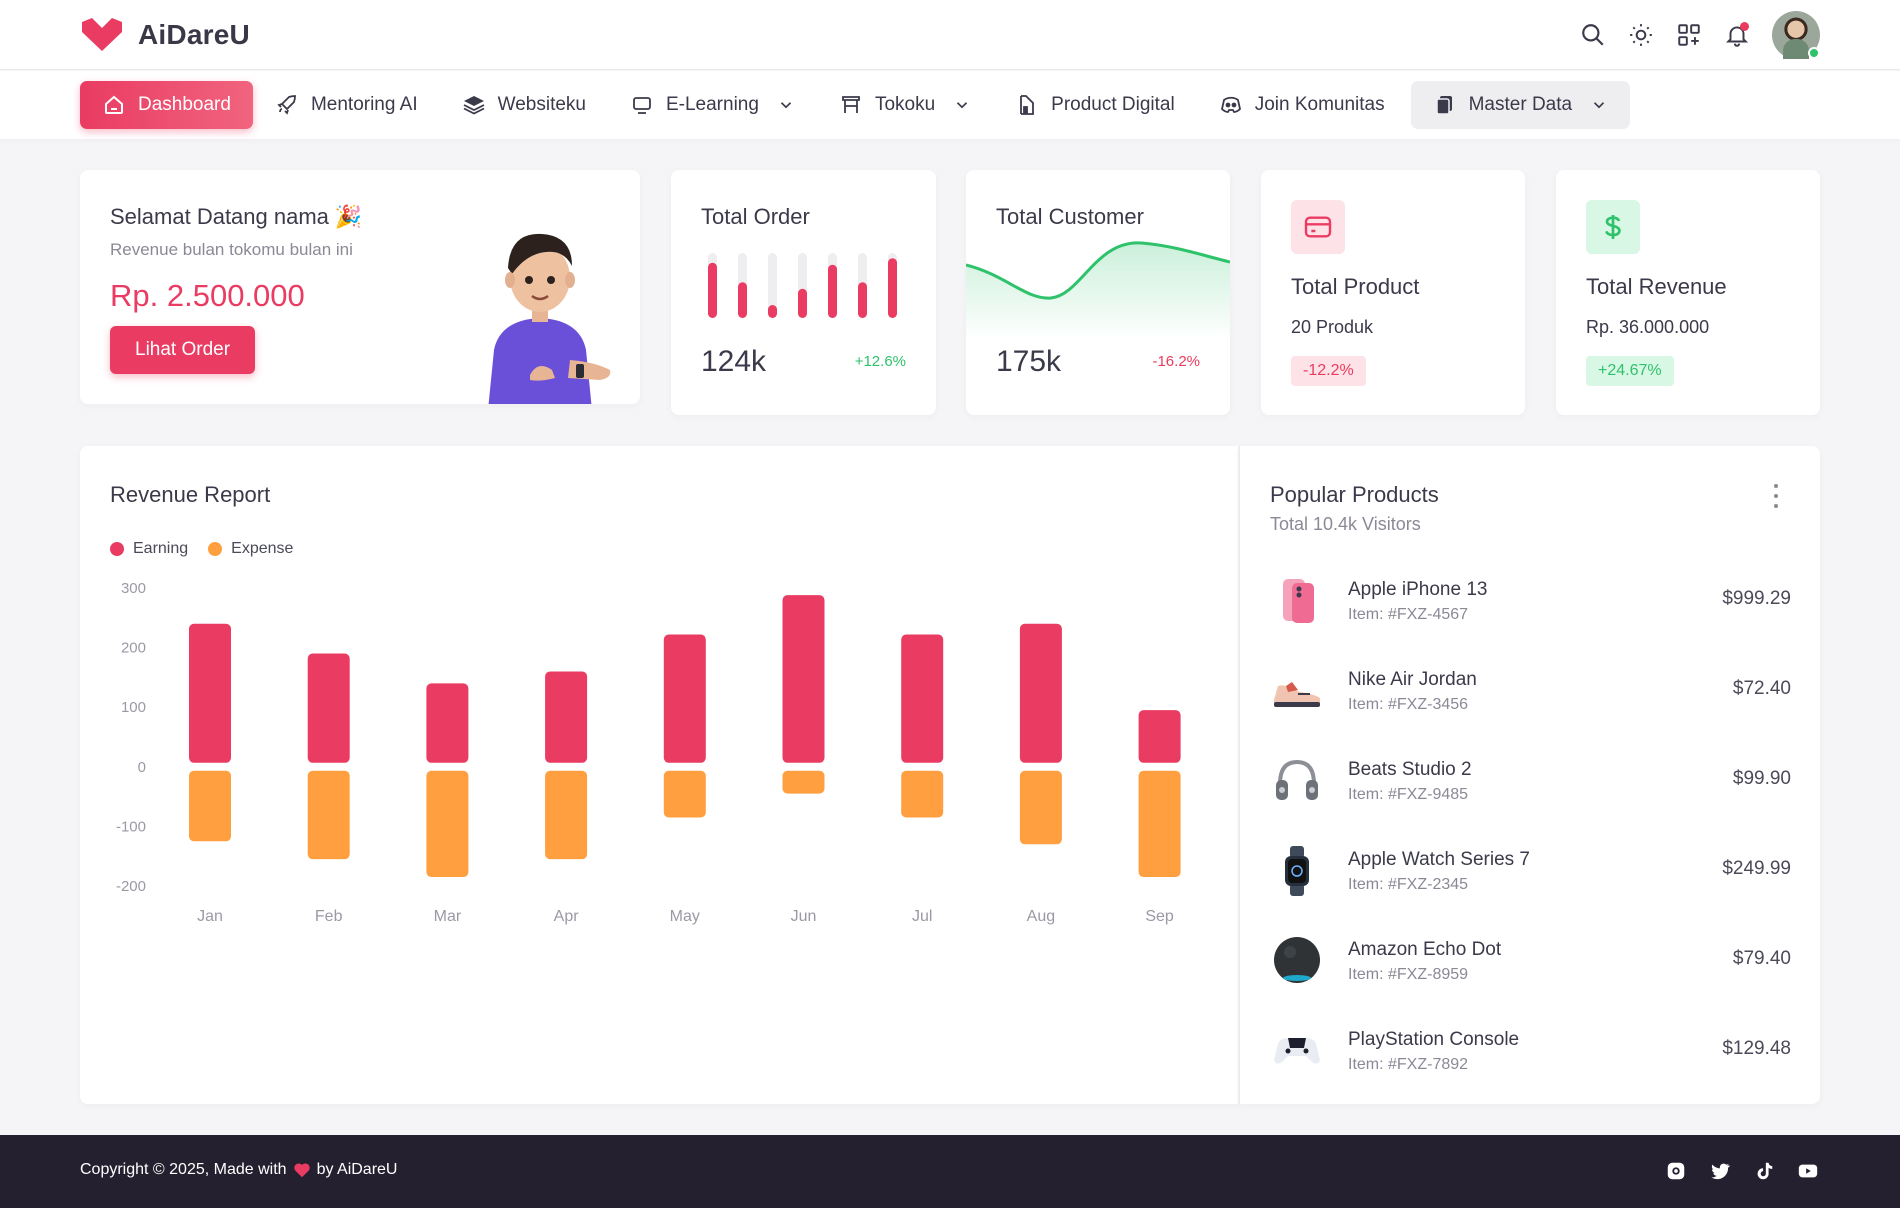 The width and height of the screenshot is (1900, 1208). Describe the element at coordinates (1302, 105) in the screenshot. I see `nav-join-komunitas: Join Komunitas` at that location.